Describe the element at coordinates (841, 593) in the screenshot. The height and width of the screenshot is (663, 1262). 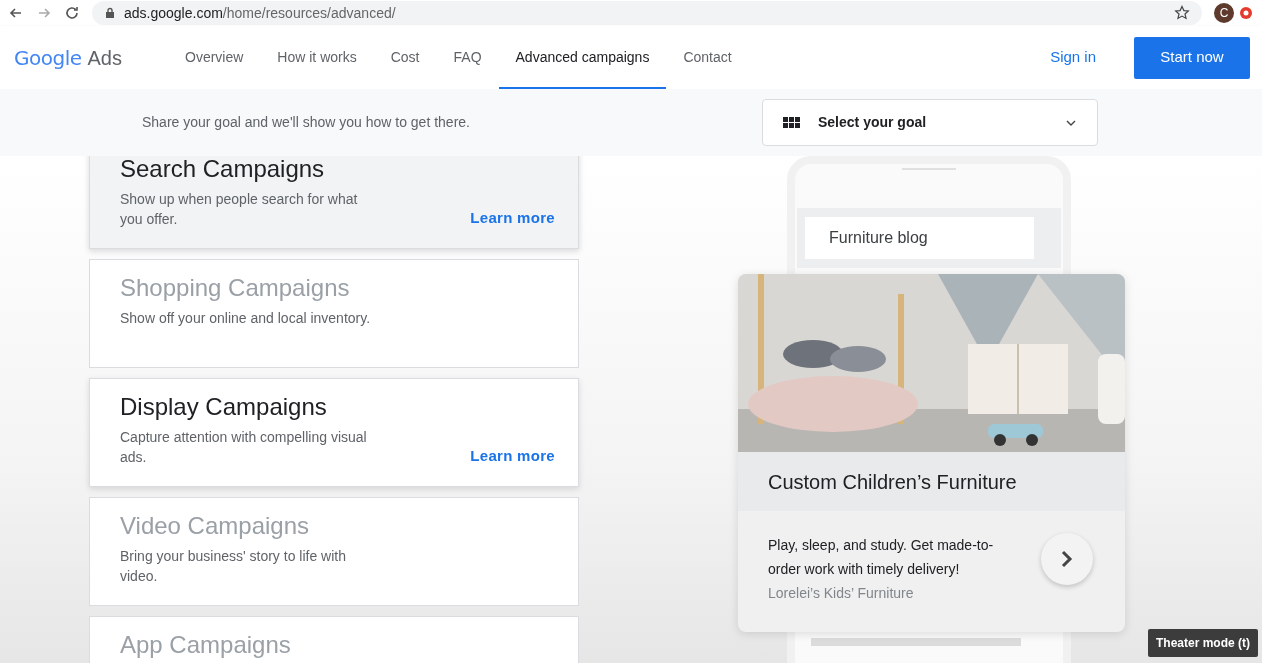
I see `advertiser-name: Lorelei’s Kids’ Furniture` at that location.